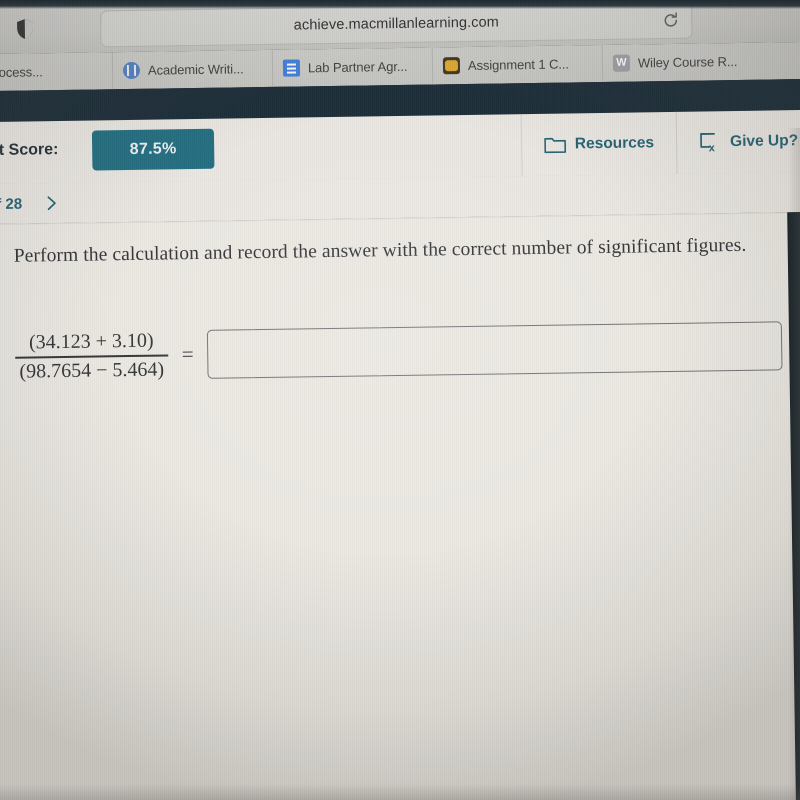 This screenshot has width=800, height=800. What do you see at coordinates (396, 24) in the screenshot?
I see `url-text: achieve.macmillanlearning.com` at bounding box center [396, 24].